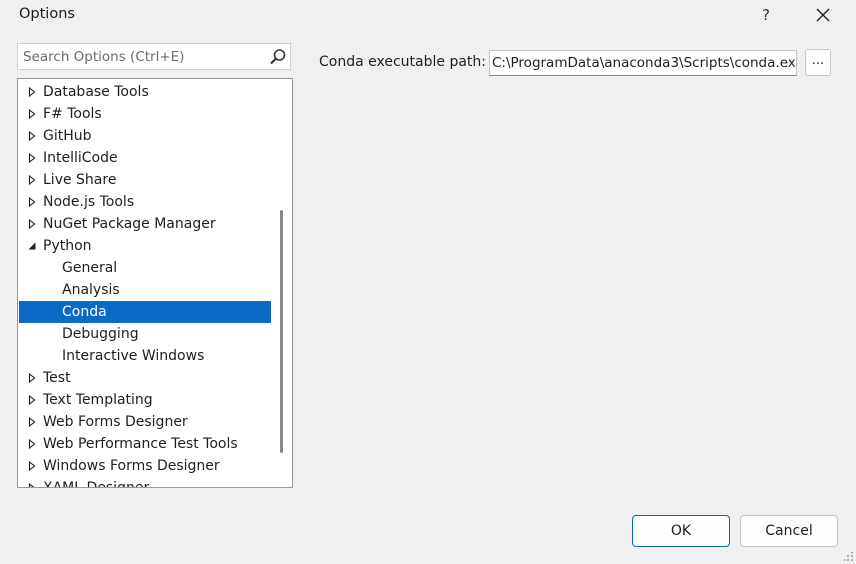 The image size is (856, 564). I want to click on tree-item: Windows Forms Designer, so click(145, 466).